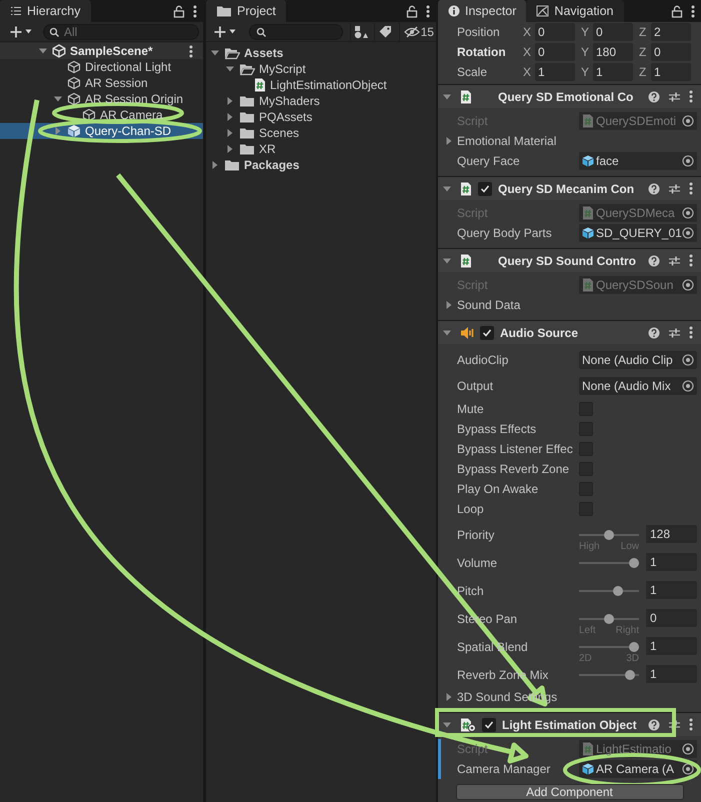 Image resolution: width=701 pixels, height=802 pixels. What do you see at coordinates (321, 85) in the screenshot?
I see `tree-item: LightEstimationObject` at bounding box center [321, 85].